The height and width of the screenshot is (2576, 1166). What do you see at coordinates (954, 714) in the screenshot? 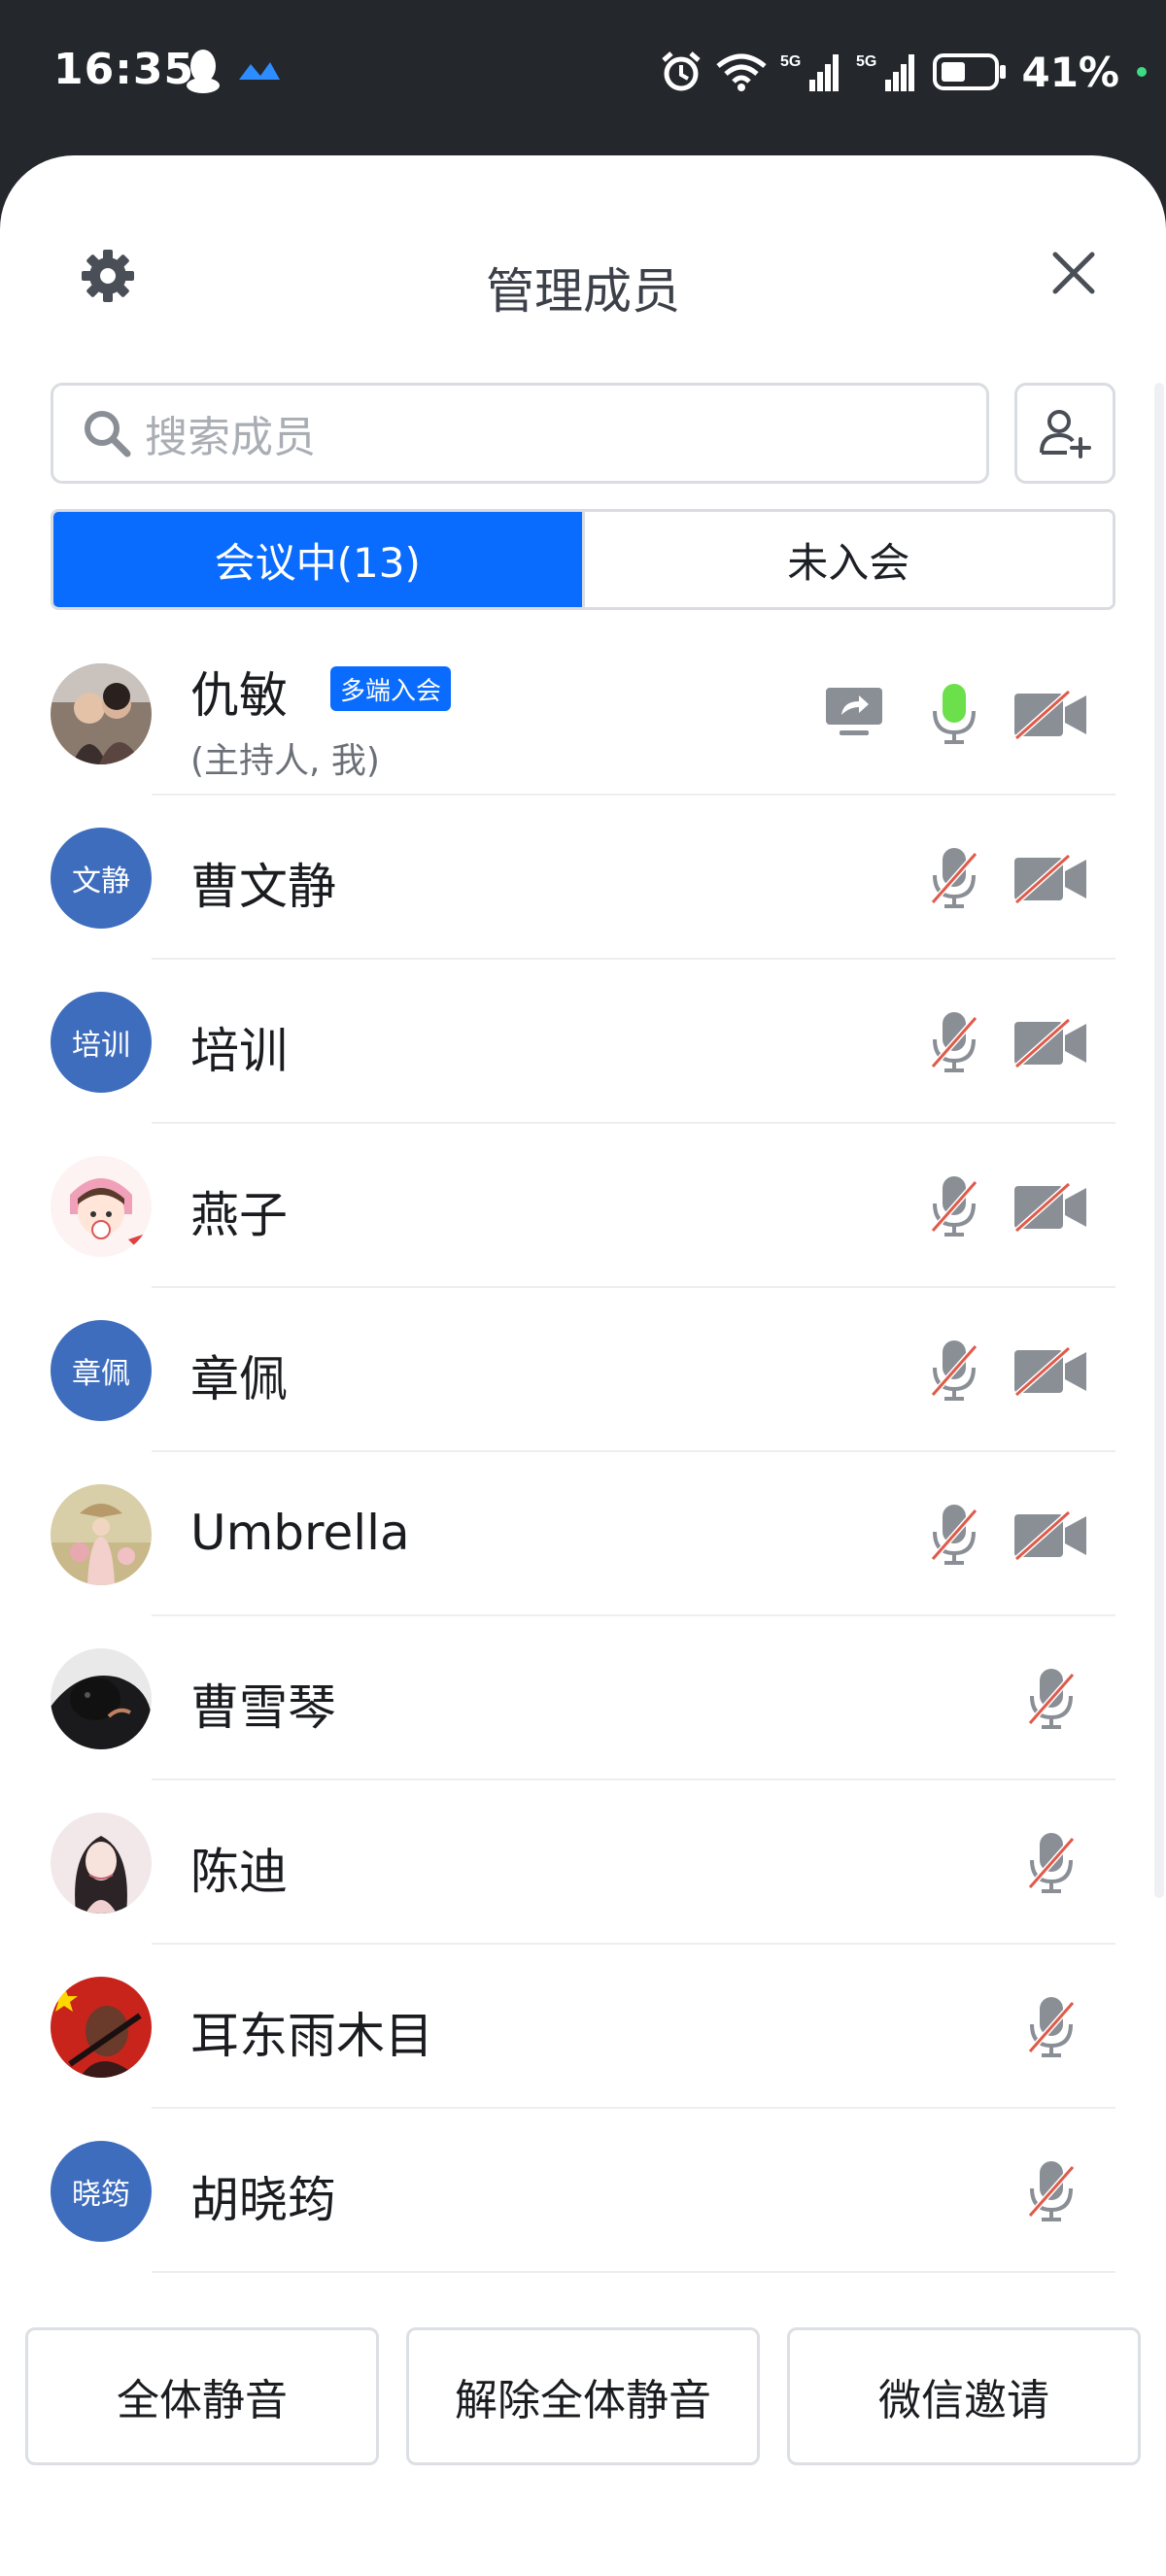
I see `mic-on-icon` at bounding box center [954, 714].